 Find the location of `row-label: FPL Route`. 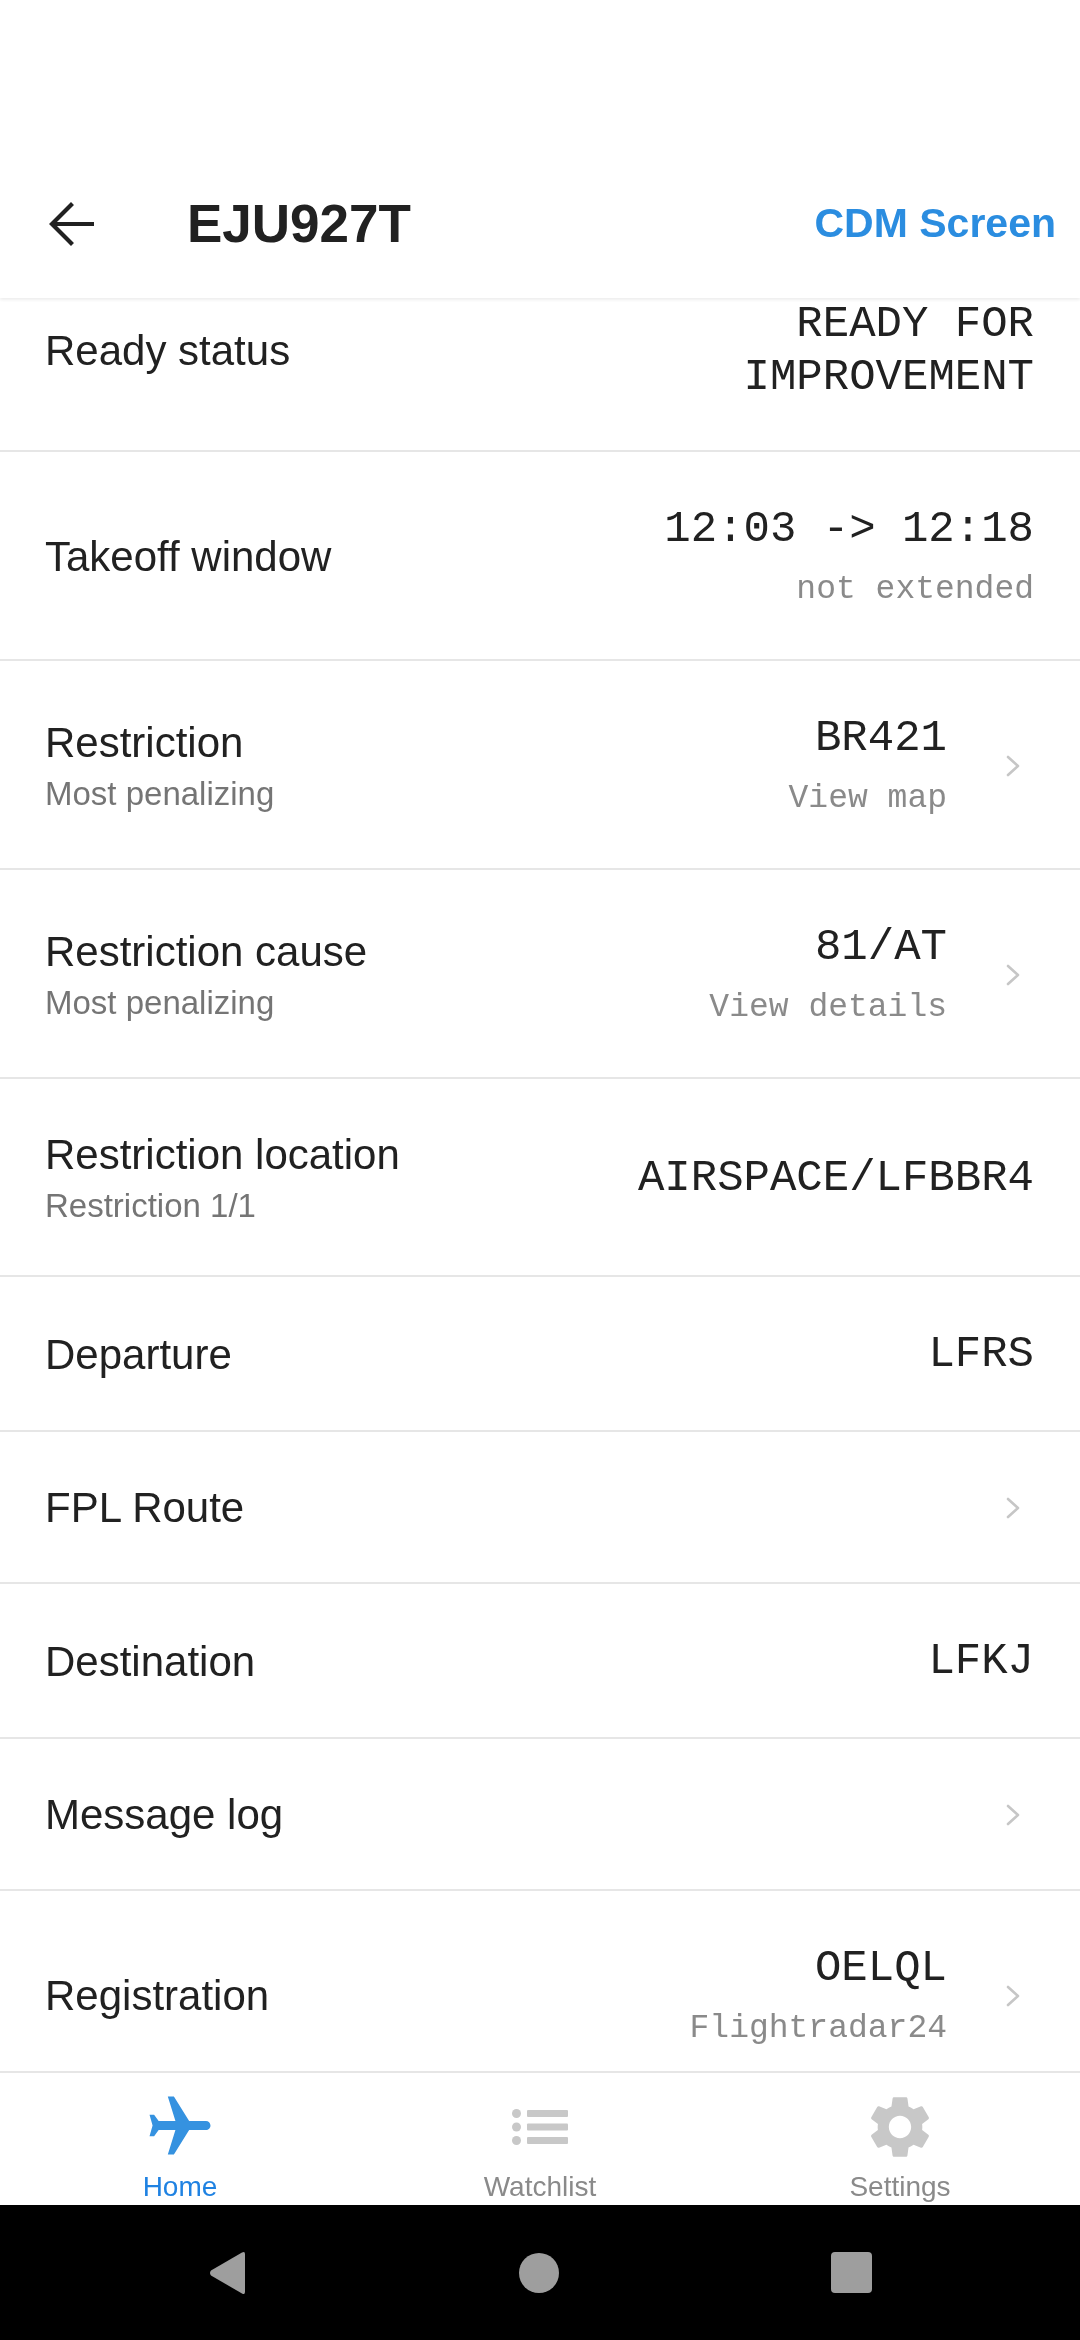

row-label: FPL Route is located at coordinates (145, 1507).